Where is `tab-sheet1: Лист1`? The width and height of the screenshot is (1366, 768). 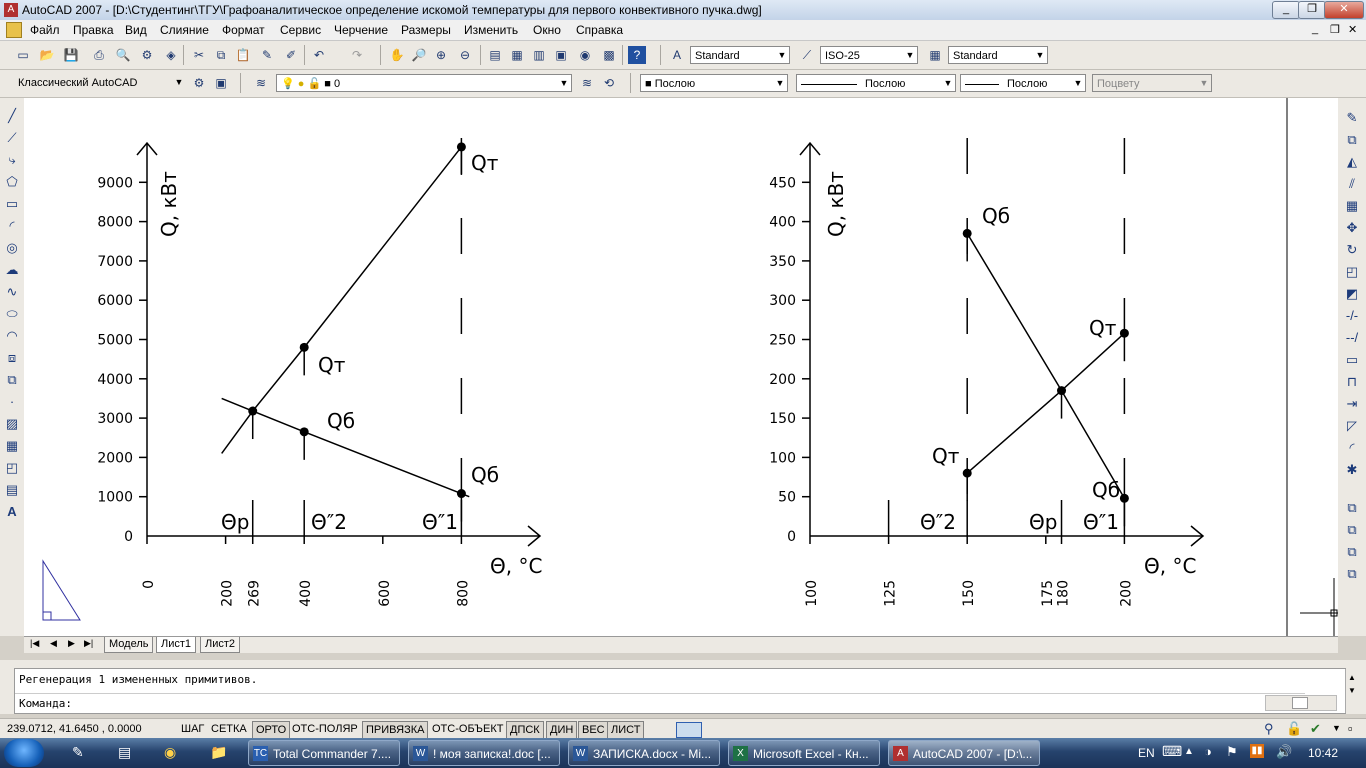
tab-sheet1: Лист1 is located at coordinates (176, 645).